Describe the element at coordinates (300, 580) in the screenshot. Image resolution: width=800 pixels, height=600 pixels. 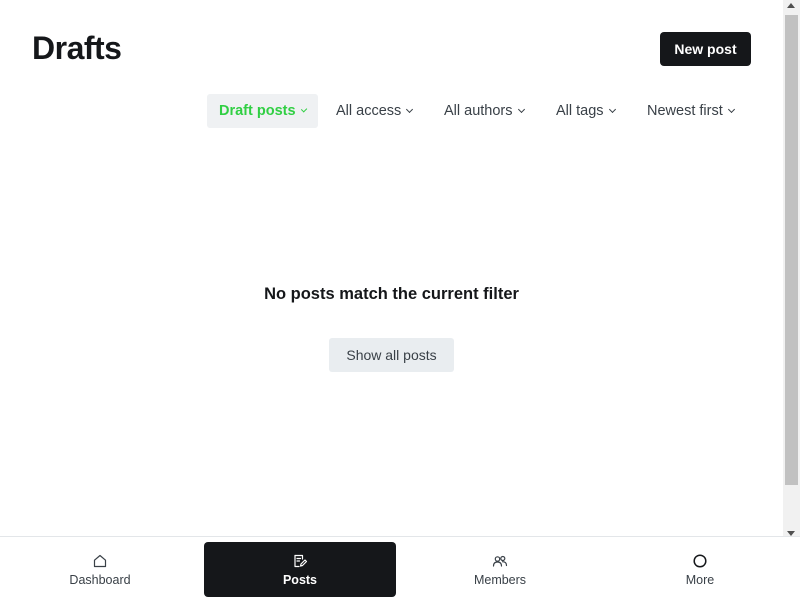
I see `nav-label-posts: Posts` at that location.